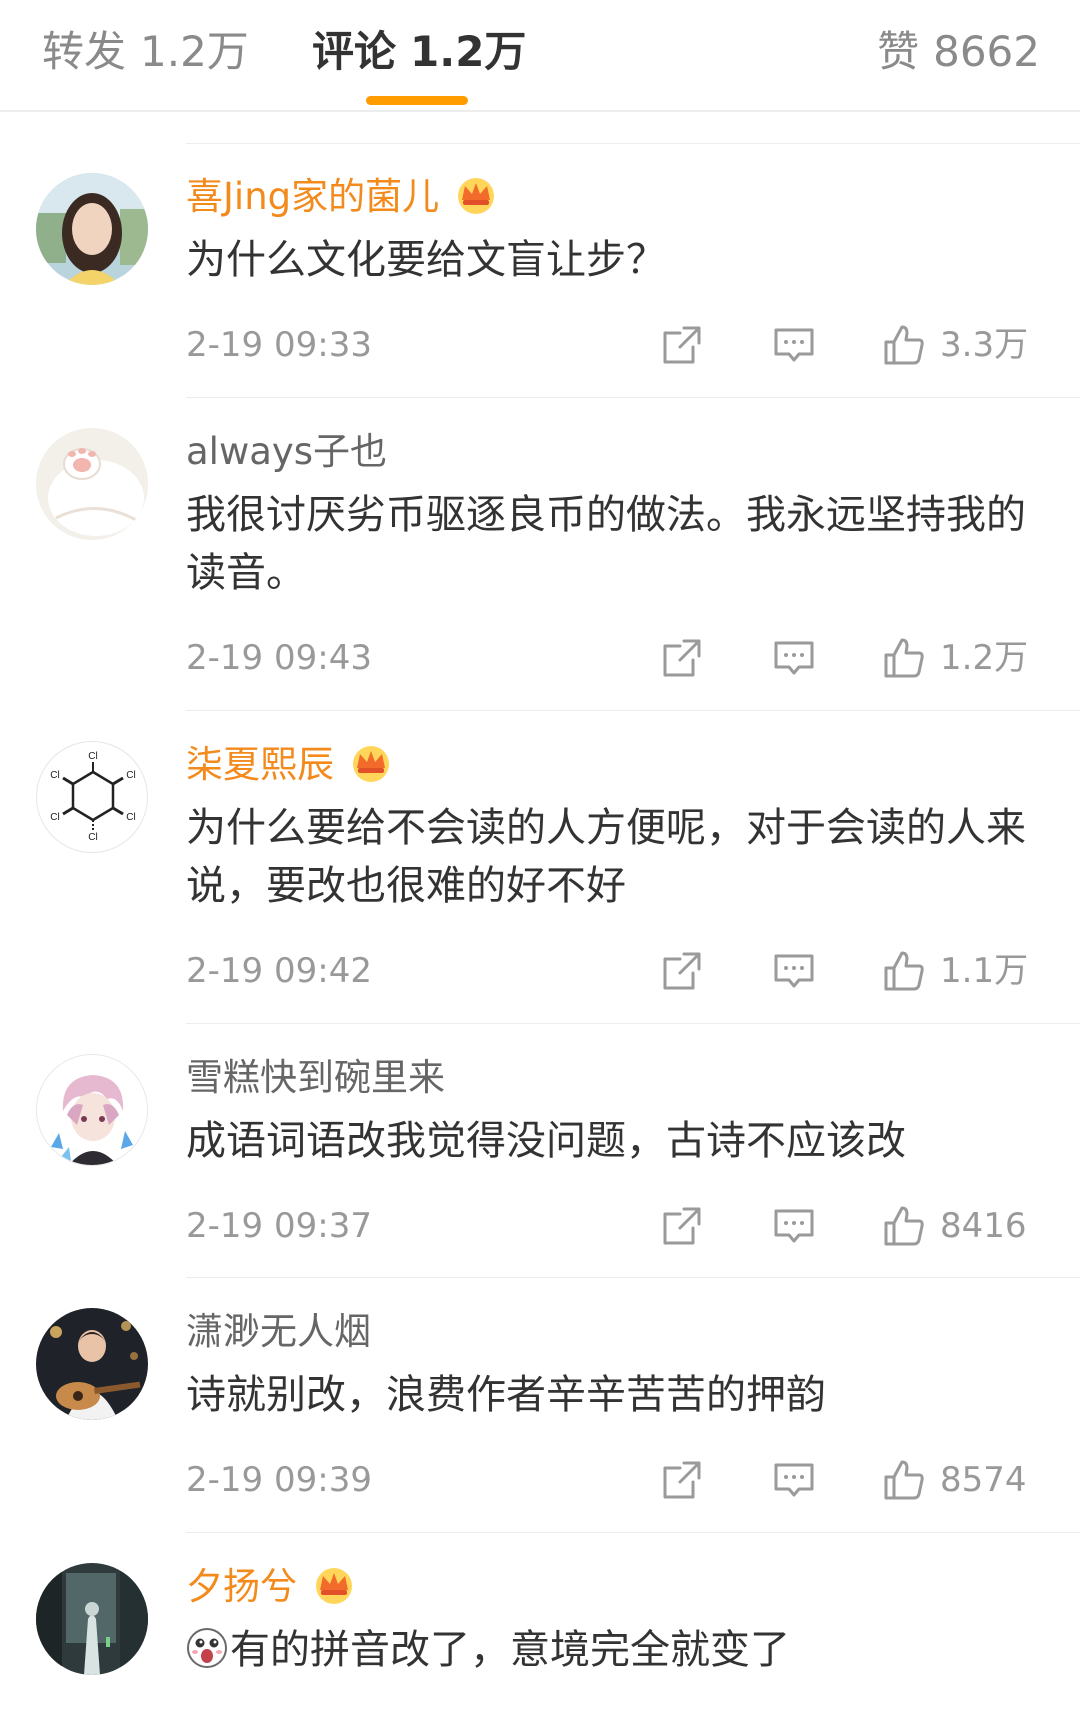 The width and height of the screenshot is (1080, 1710). Describe the element at coordinates (613, 1226) in the screenshot. I see `comment-meta: 2-19 09:37 8416` at that location.